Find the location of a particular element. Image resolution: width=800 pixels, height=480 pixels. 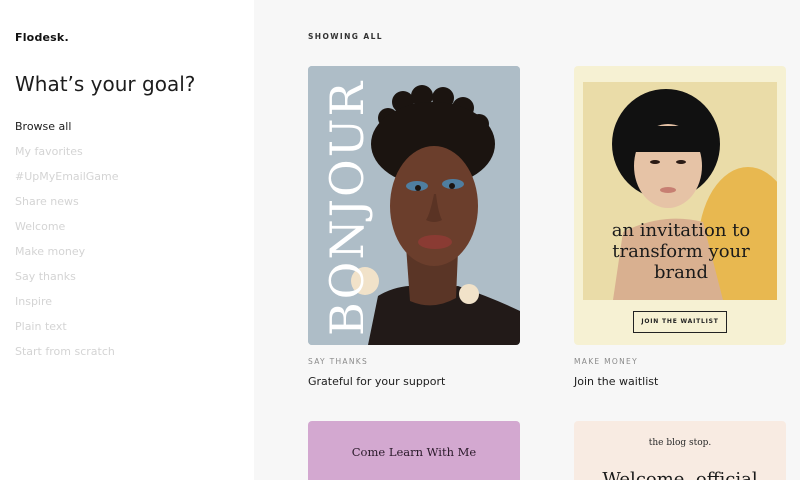

card-title: Join the waitlist is located at coordinates (616, 381).